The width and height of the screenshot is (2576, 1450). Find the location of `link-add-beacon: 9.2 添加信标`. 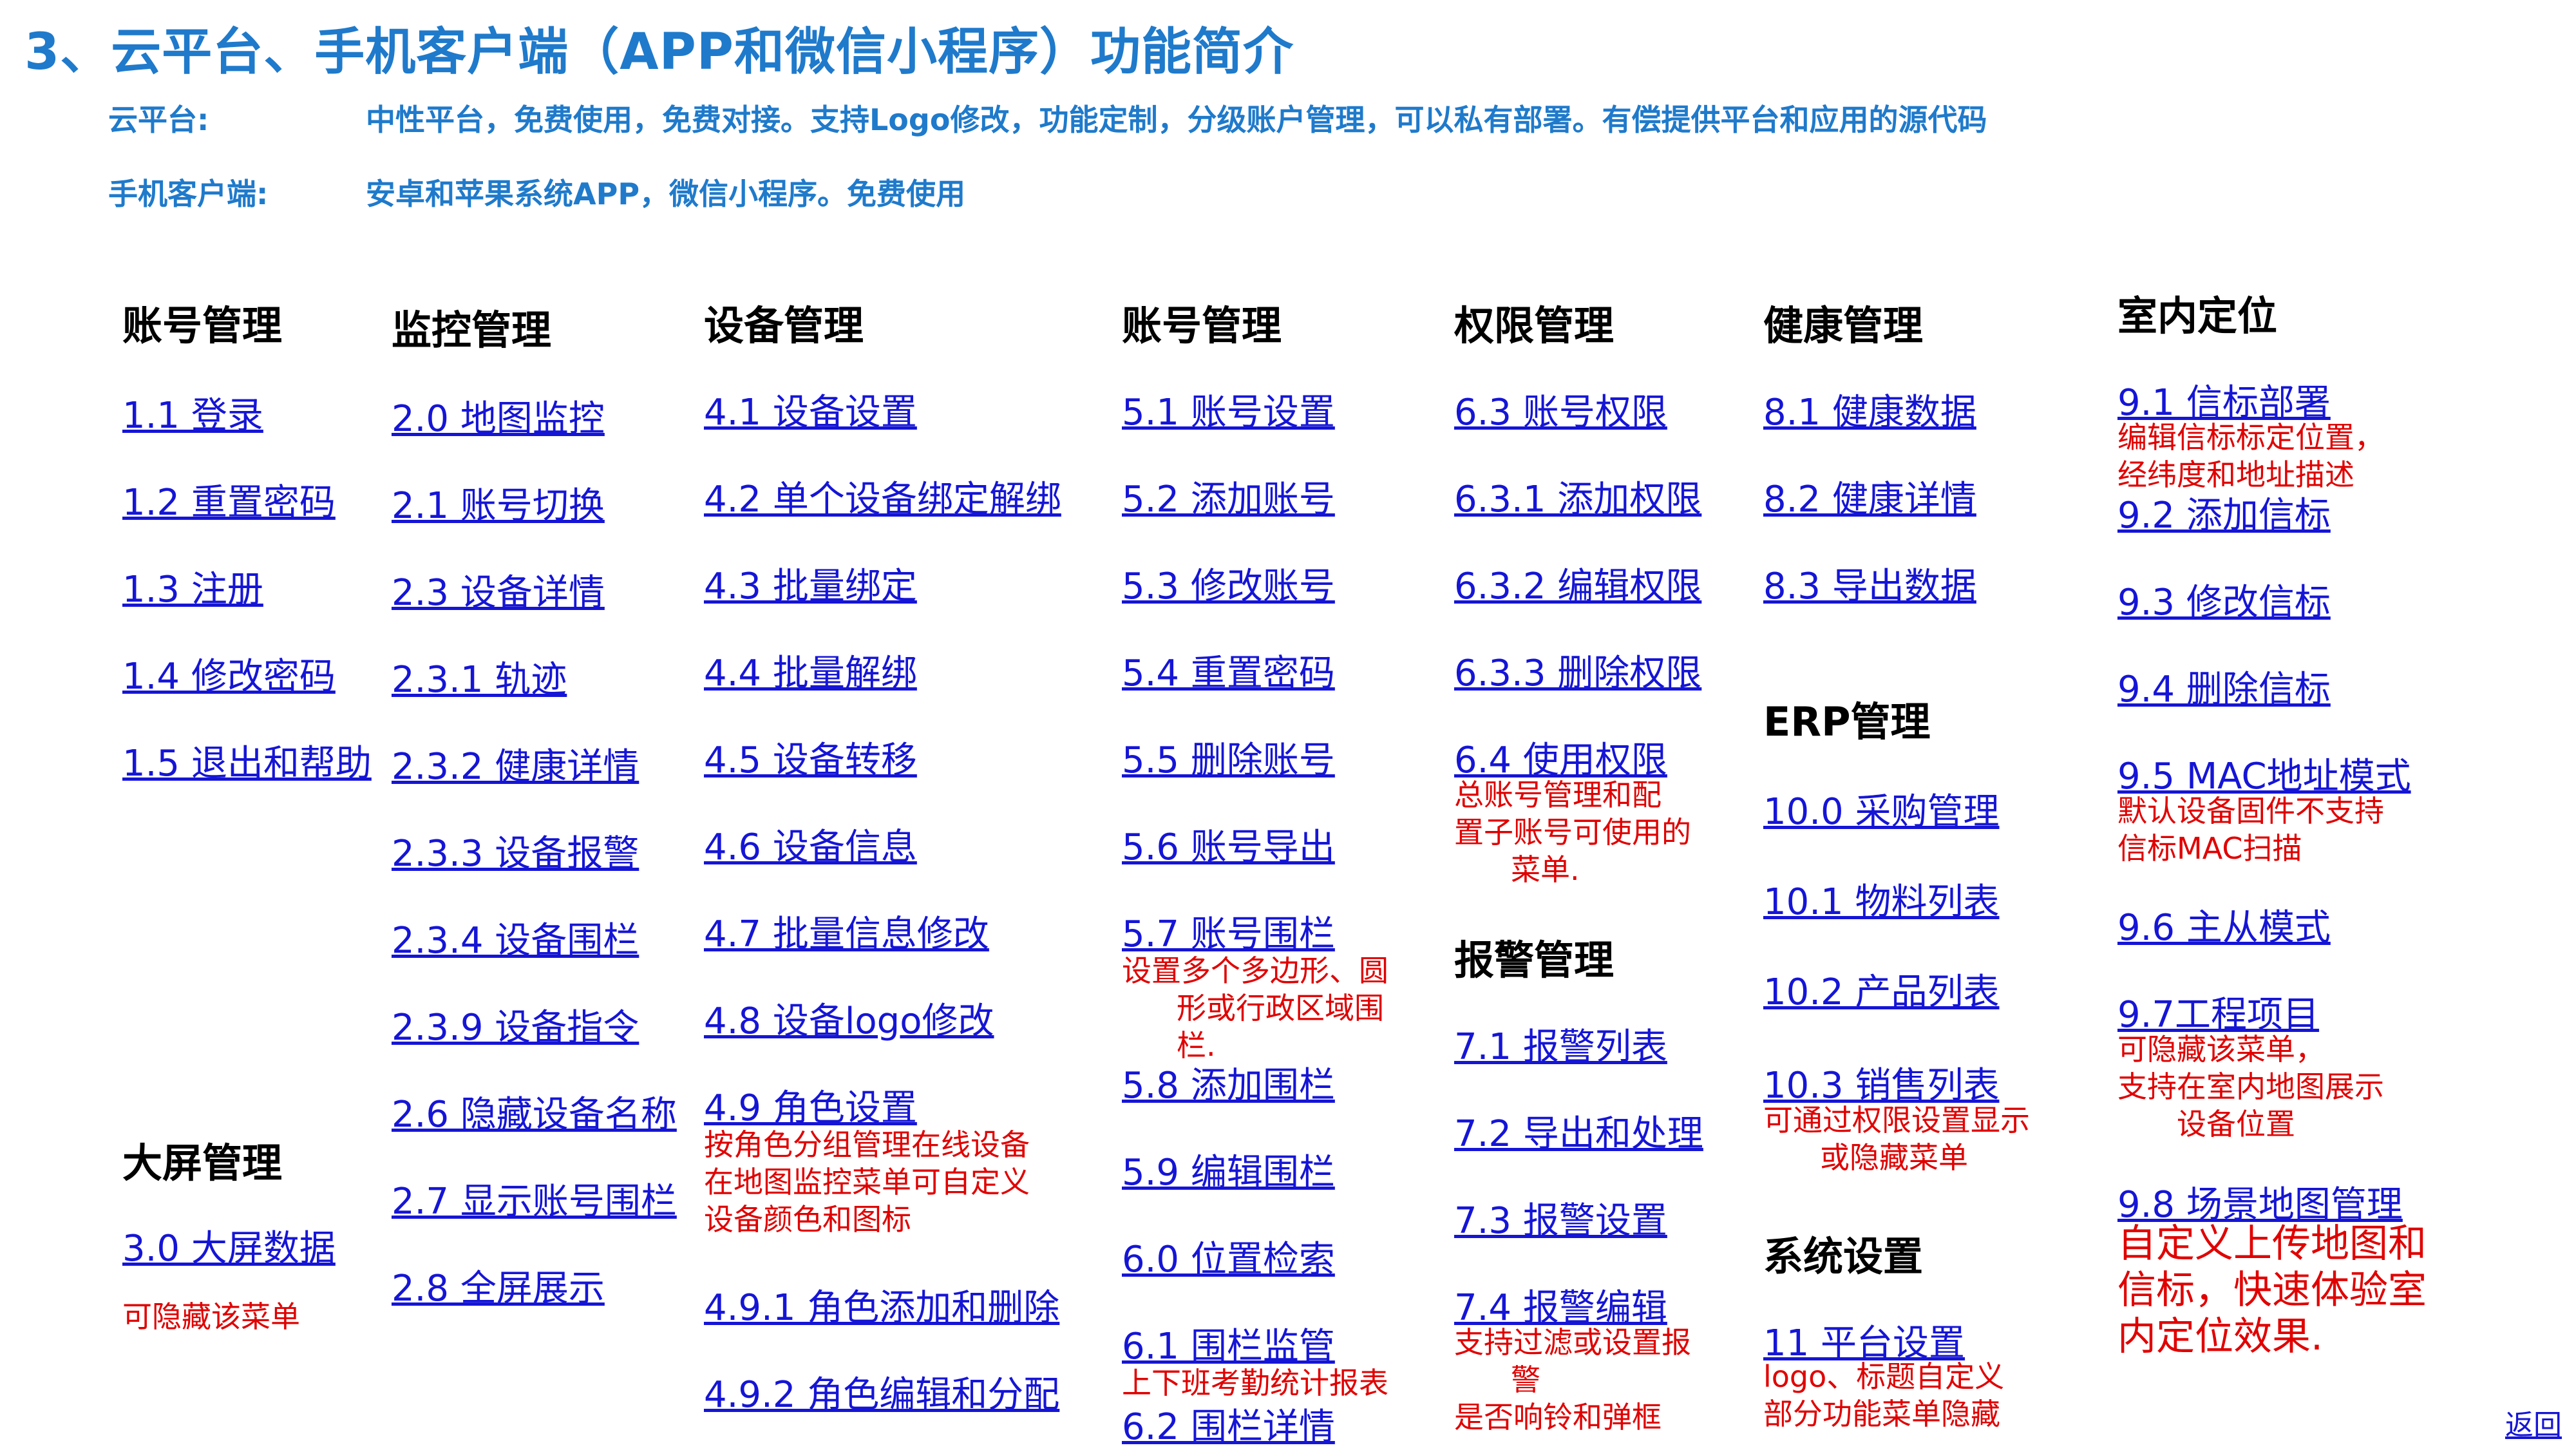

link-add-beacon: 9.2 添加信标 is located at coordinates (2224, 512).